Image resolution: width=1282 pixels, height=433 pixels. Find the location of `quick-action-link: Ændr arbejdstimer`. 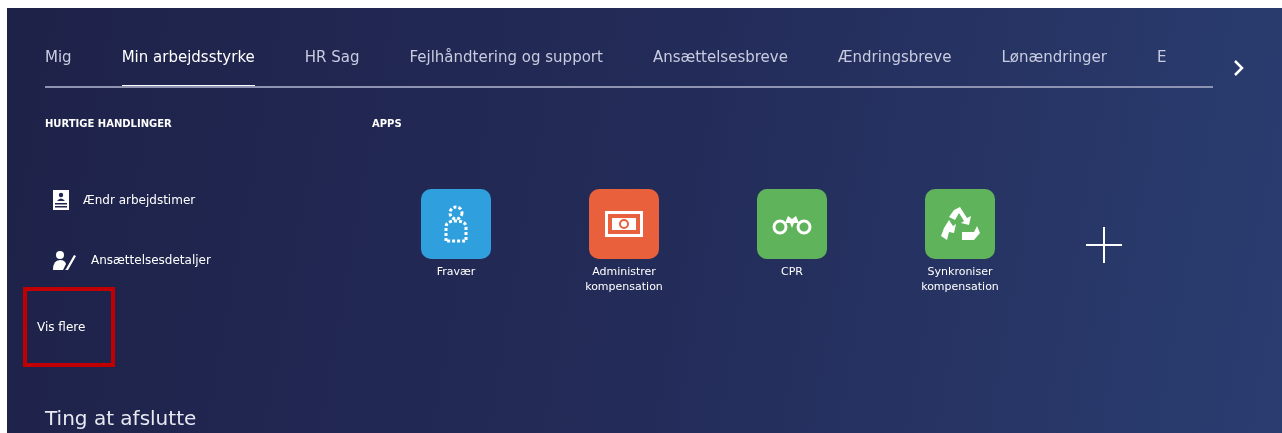

quick-action-link: Ændr arbejdstimer is located at coordinates (139, 200).